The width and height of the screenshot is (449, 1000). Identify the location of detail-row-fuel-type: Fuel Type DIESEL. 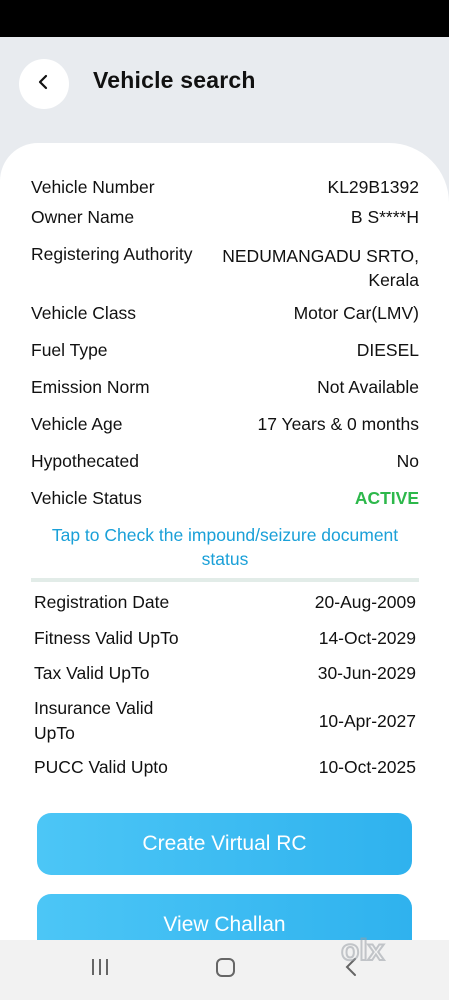
(225, 350).